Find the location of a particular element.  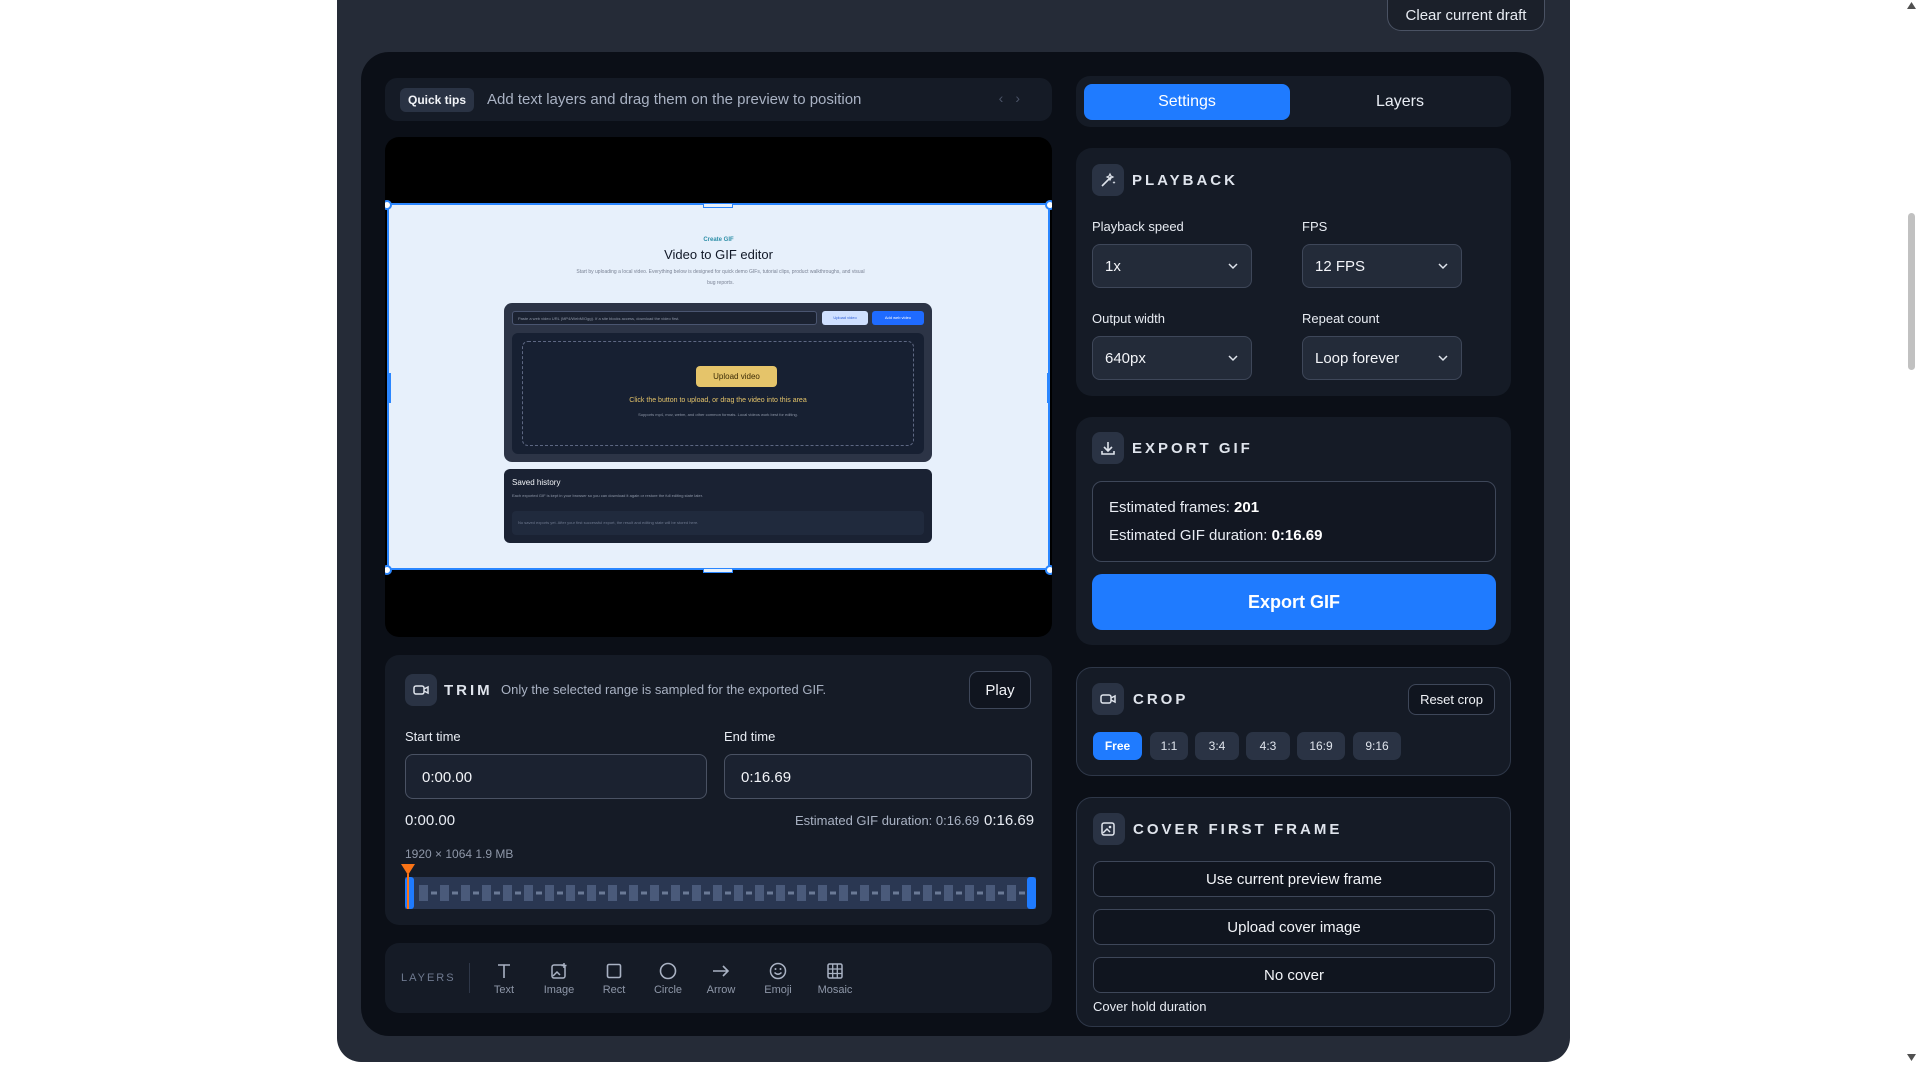

repeat-count-value: Loop forever is located at coordinates (1357, 358).